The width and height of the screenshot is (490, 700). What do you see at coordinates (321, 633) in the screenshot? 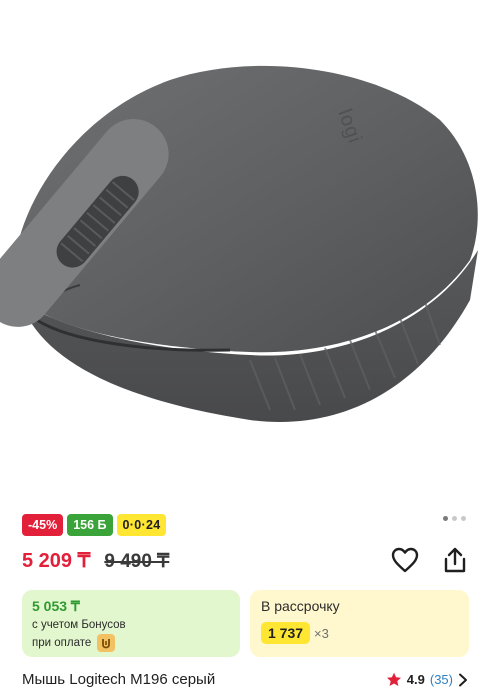
I see `installment-times: ×3` at bounding box center [321, 633].